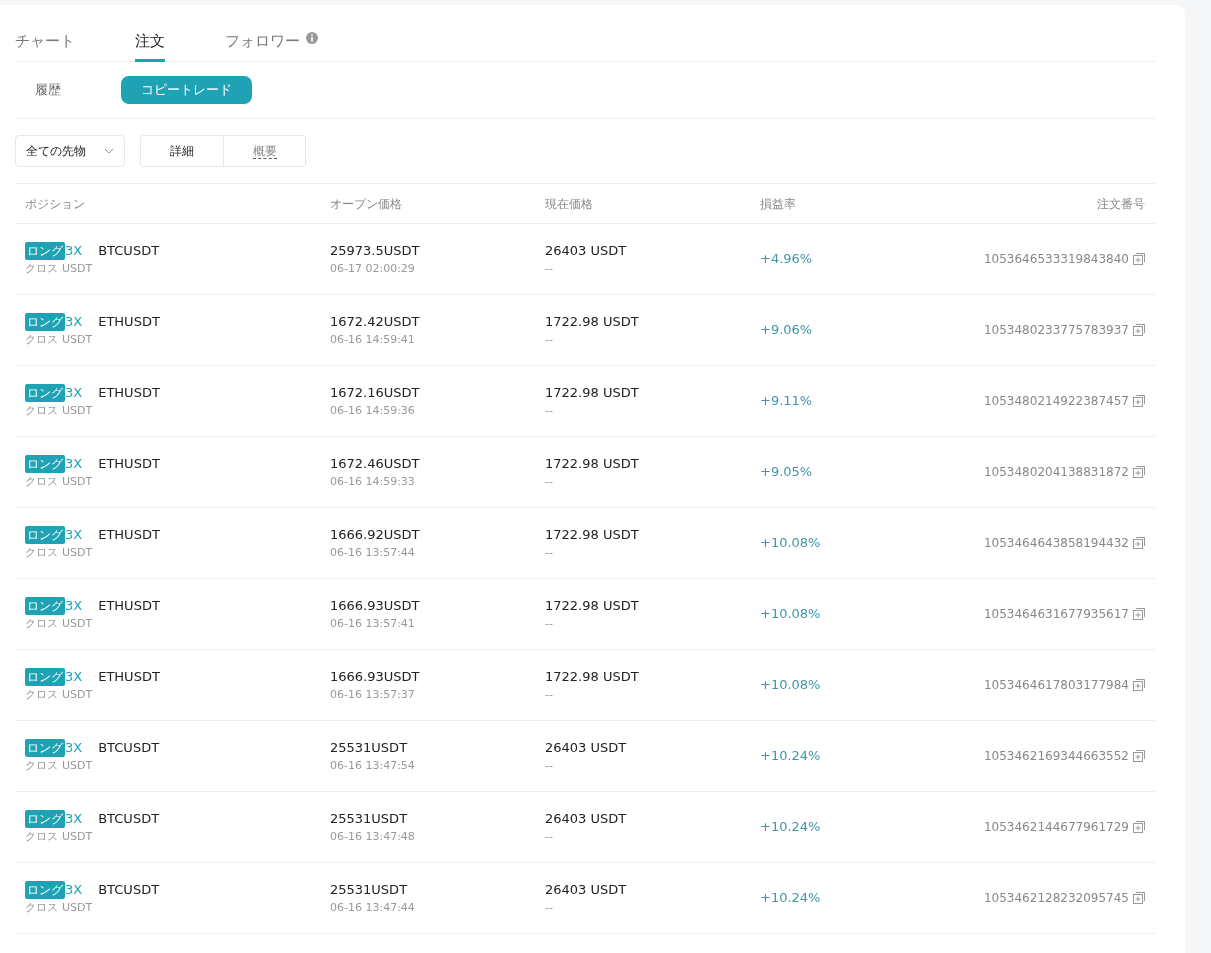 Image resolution: width=1211 pixels, height=953 pixels. What do you see at coordinates (1056, 472) in the screenshot?
I see `order-id-text: 1053480204138831872` at bounding box center [1056, 472].